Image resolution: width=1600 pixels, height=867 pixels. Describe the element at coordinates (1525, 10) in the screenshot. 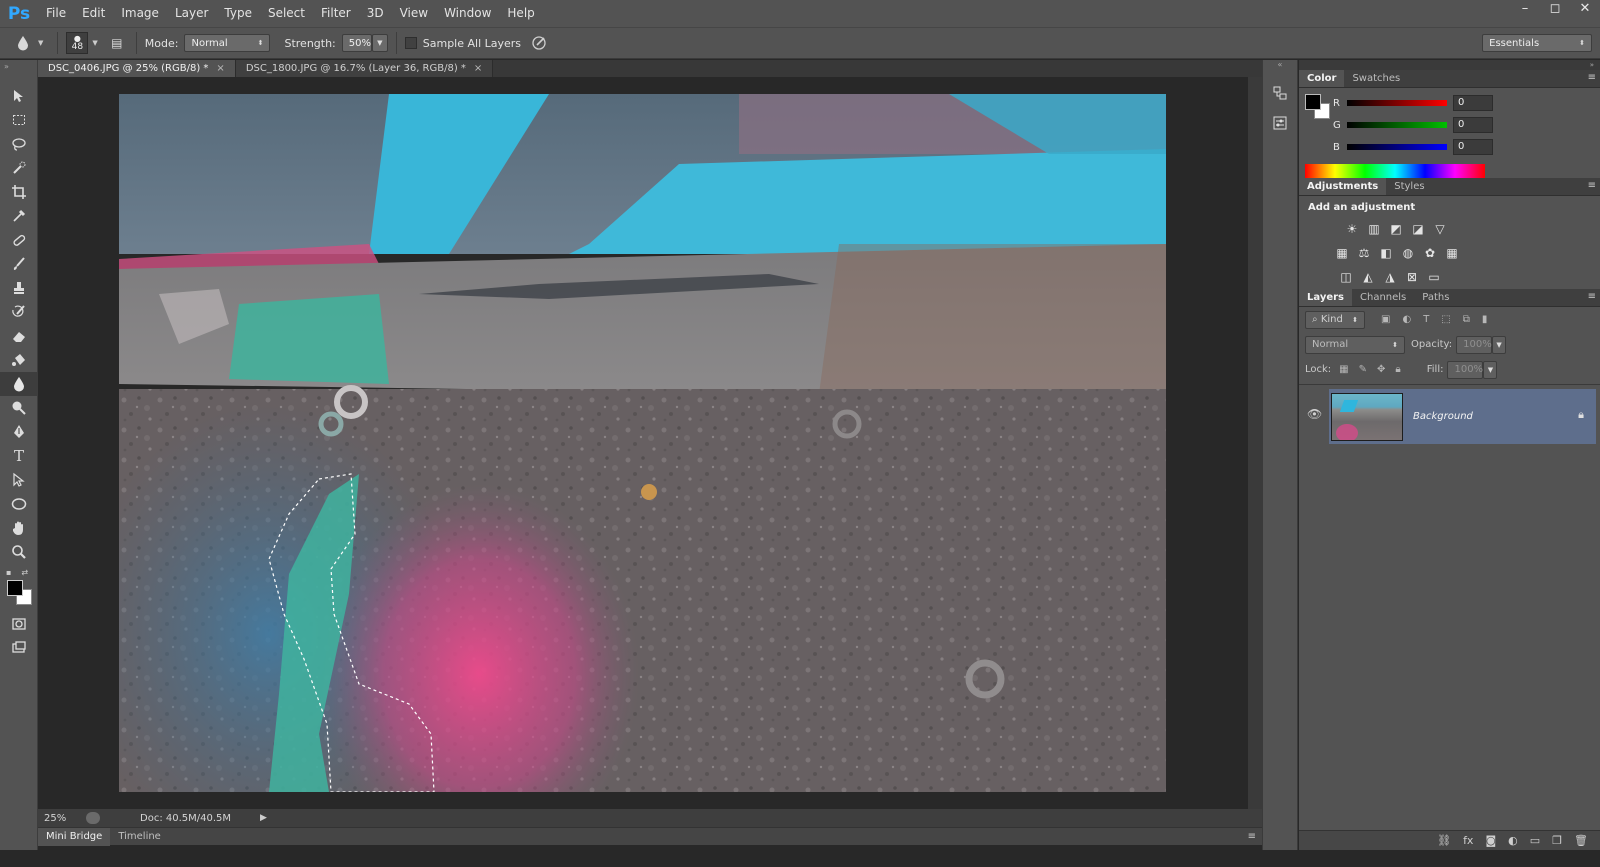

I see `minimize-button: –` at that location.